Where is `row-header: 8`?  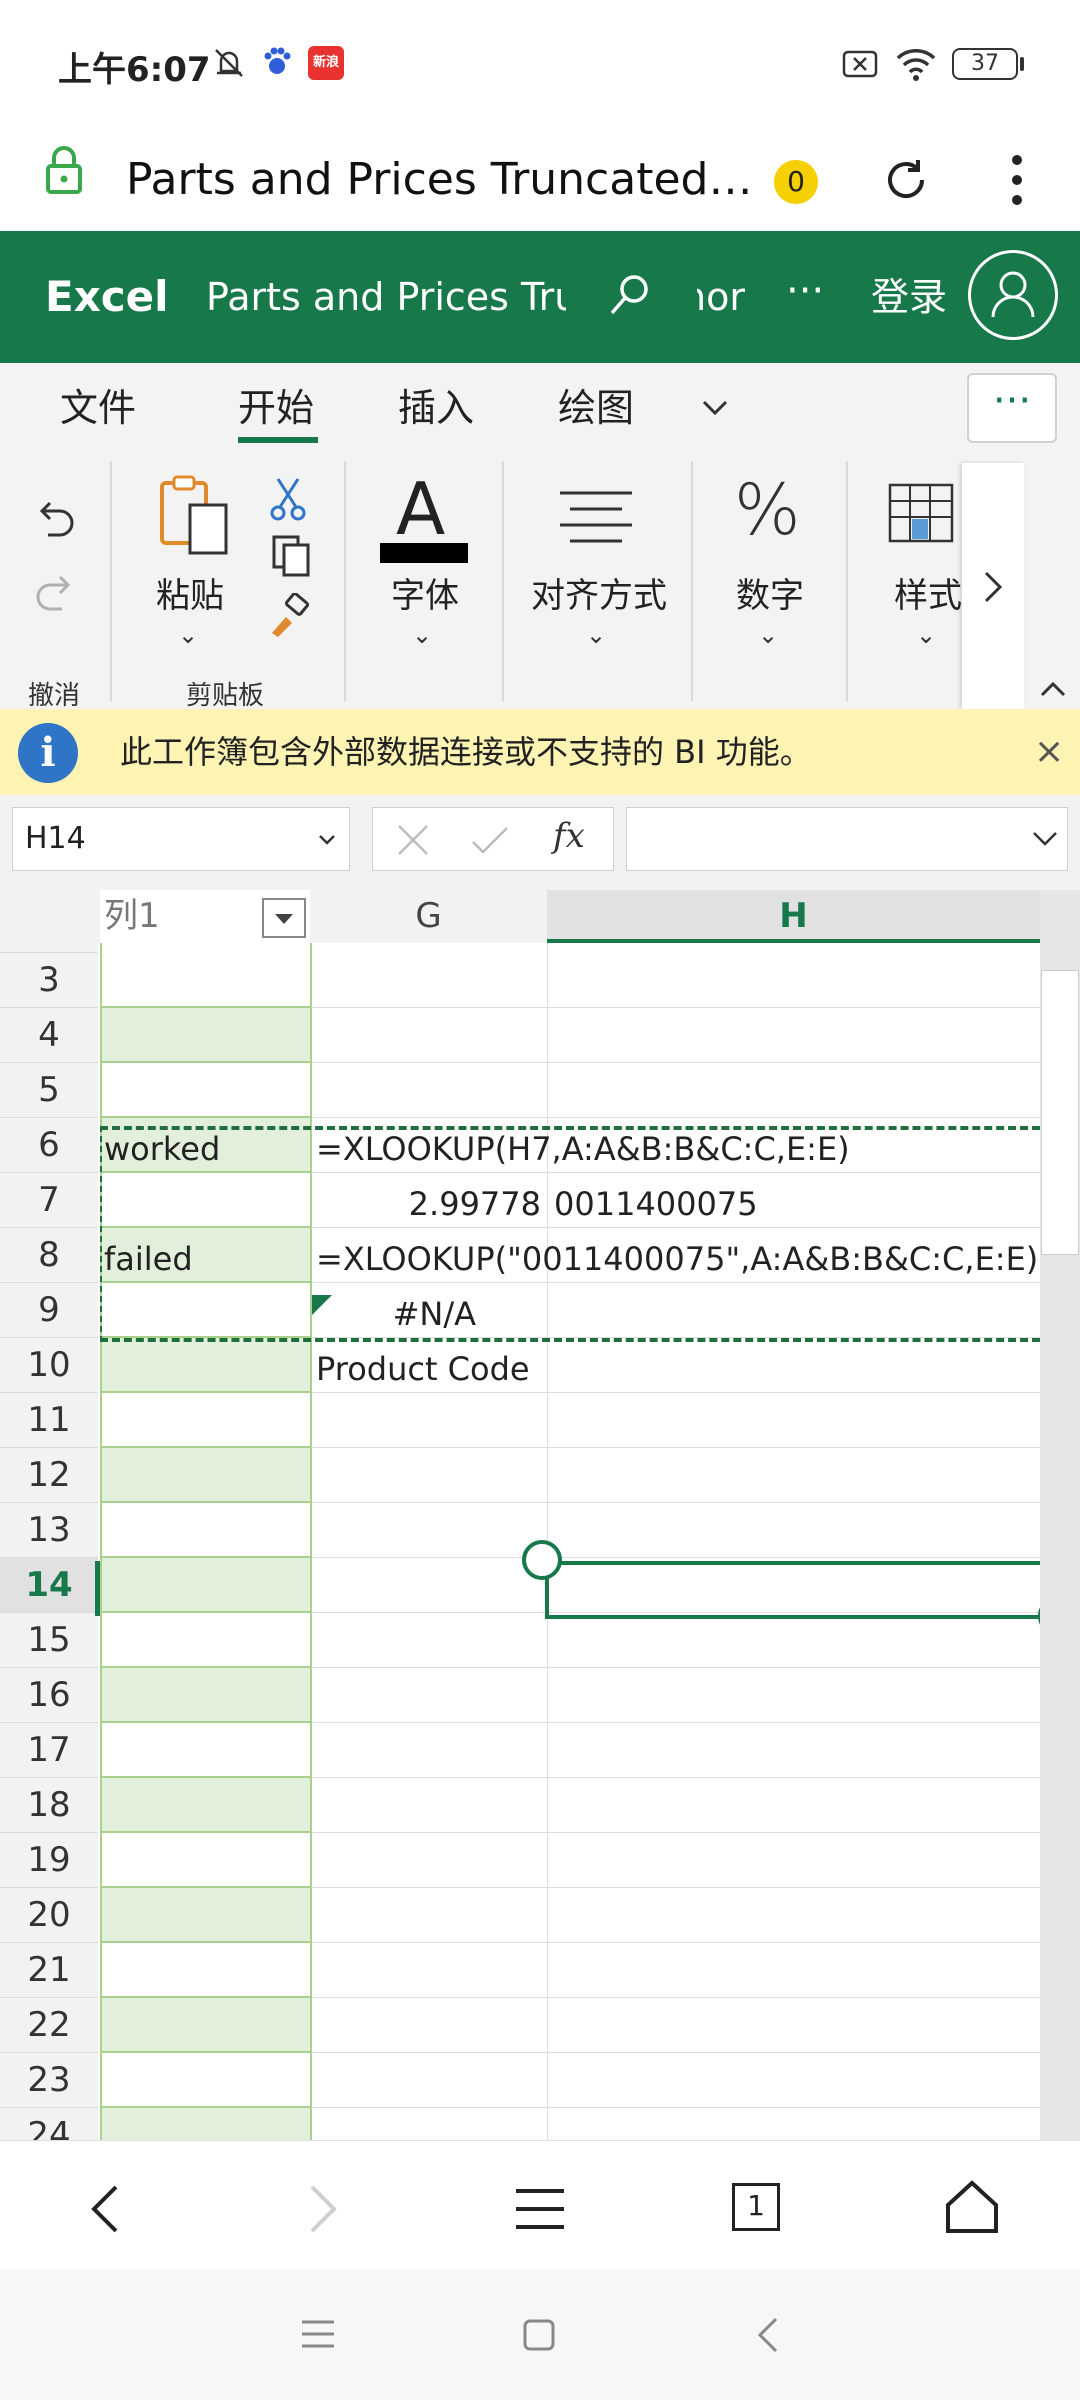 row-header: 8 is located at coordinates (49, 1255).